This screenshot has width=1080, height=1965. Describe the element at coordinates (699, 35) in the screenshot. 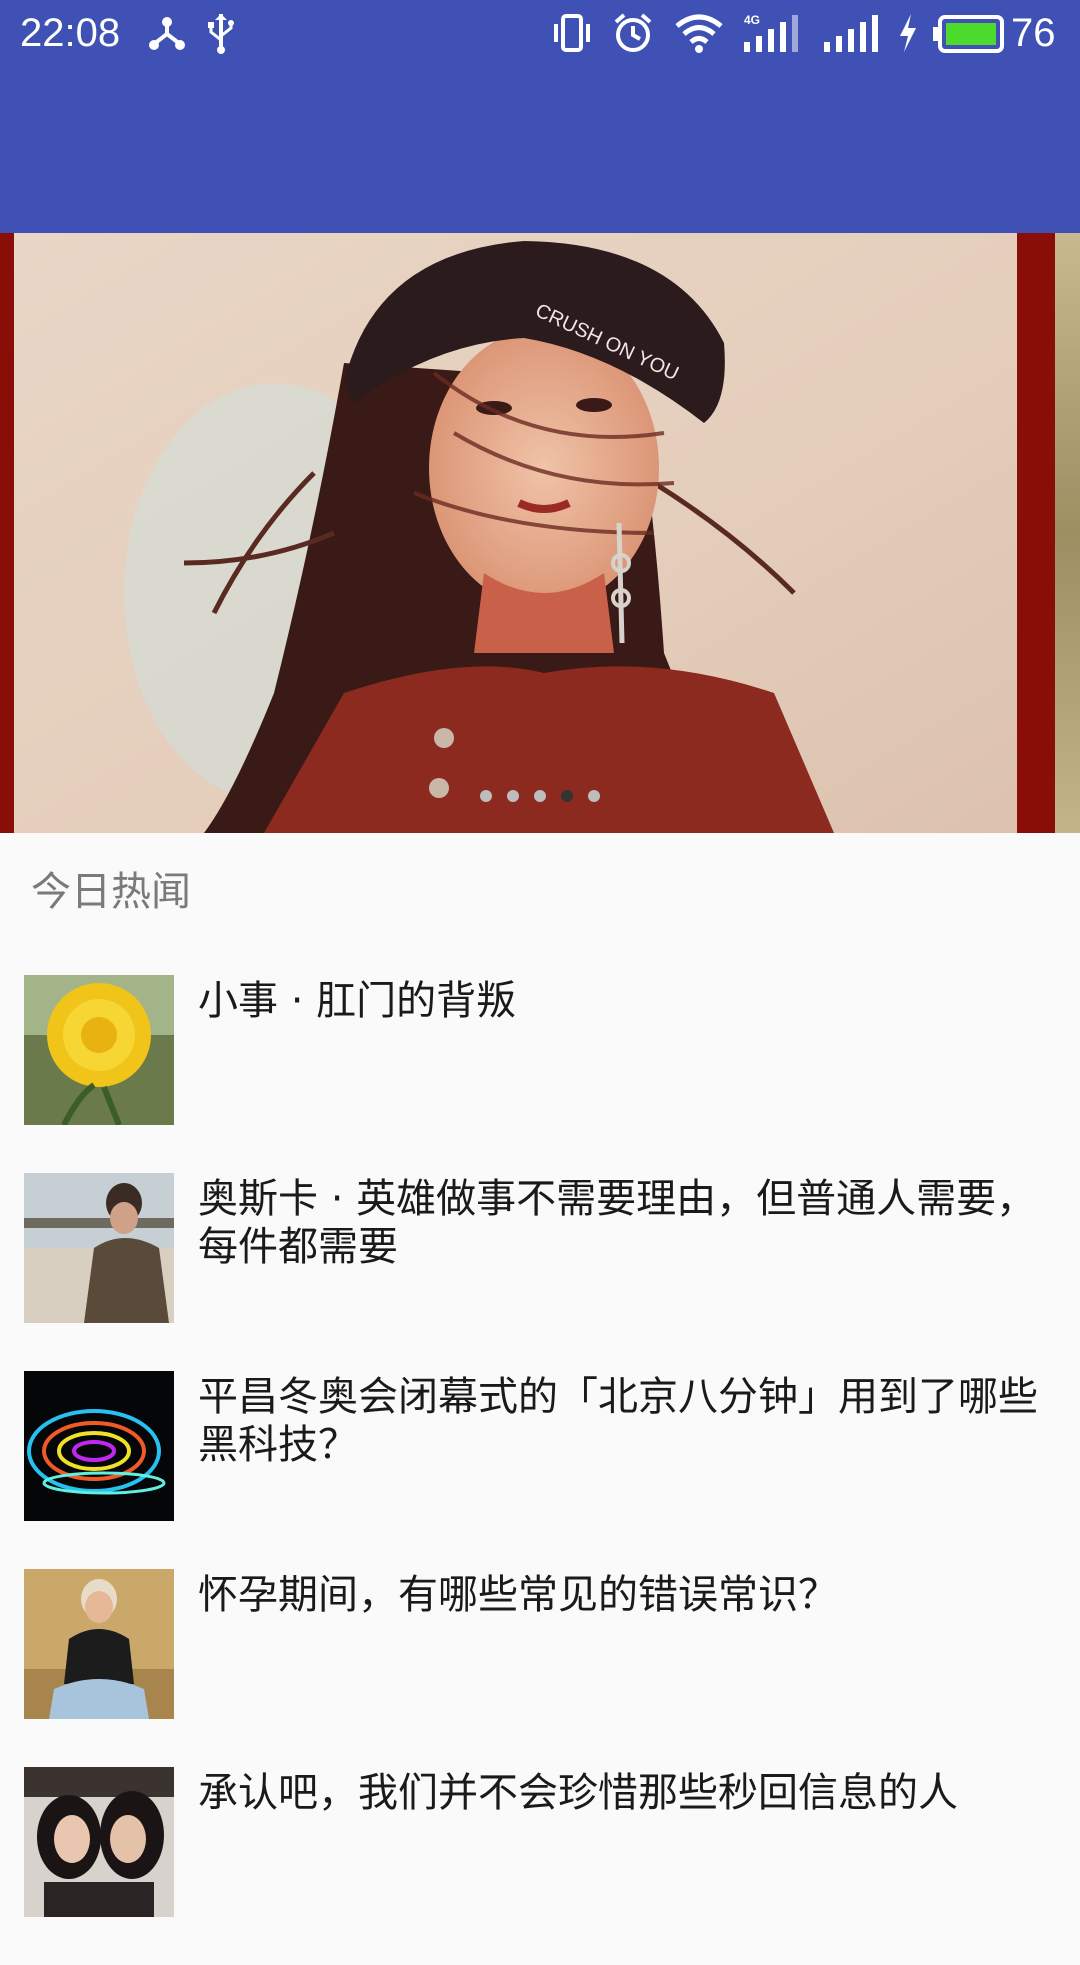

I see `wifi-icon` at that location.